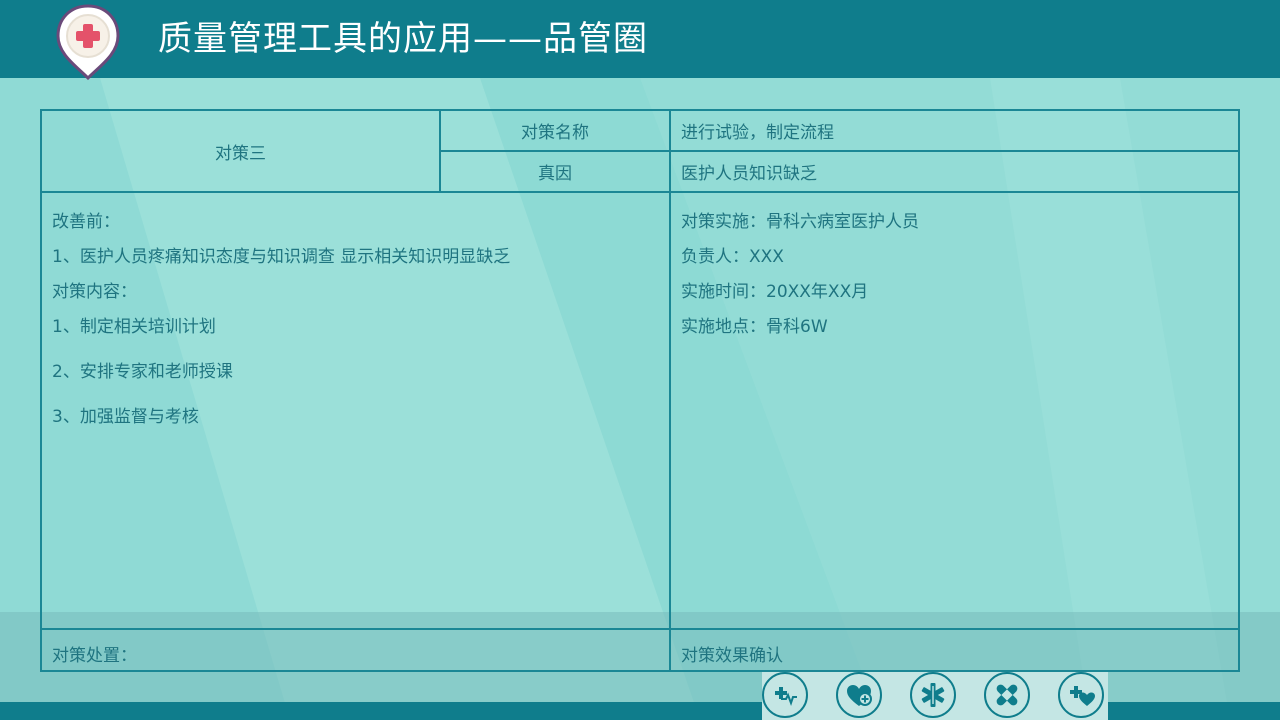 This screenshot has height=720, width=1280. Describe the element at coordinates (355, 650) in the screenshot. I see `disposal-cell: 对策处置：` at that location.